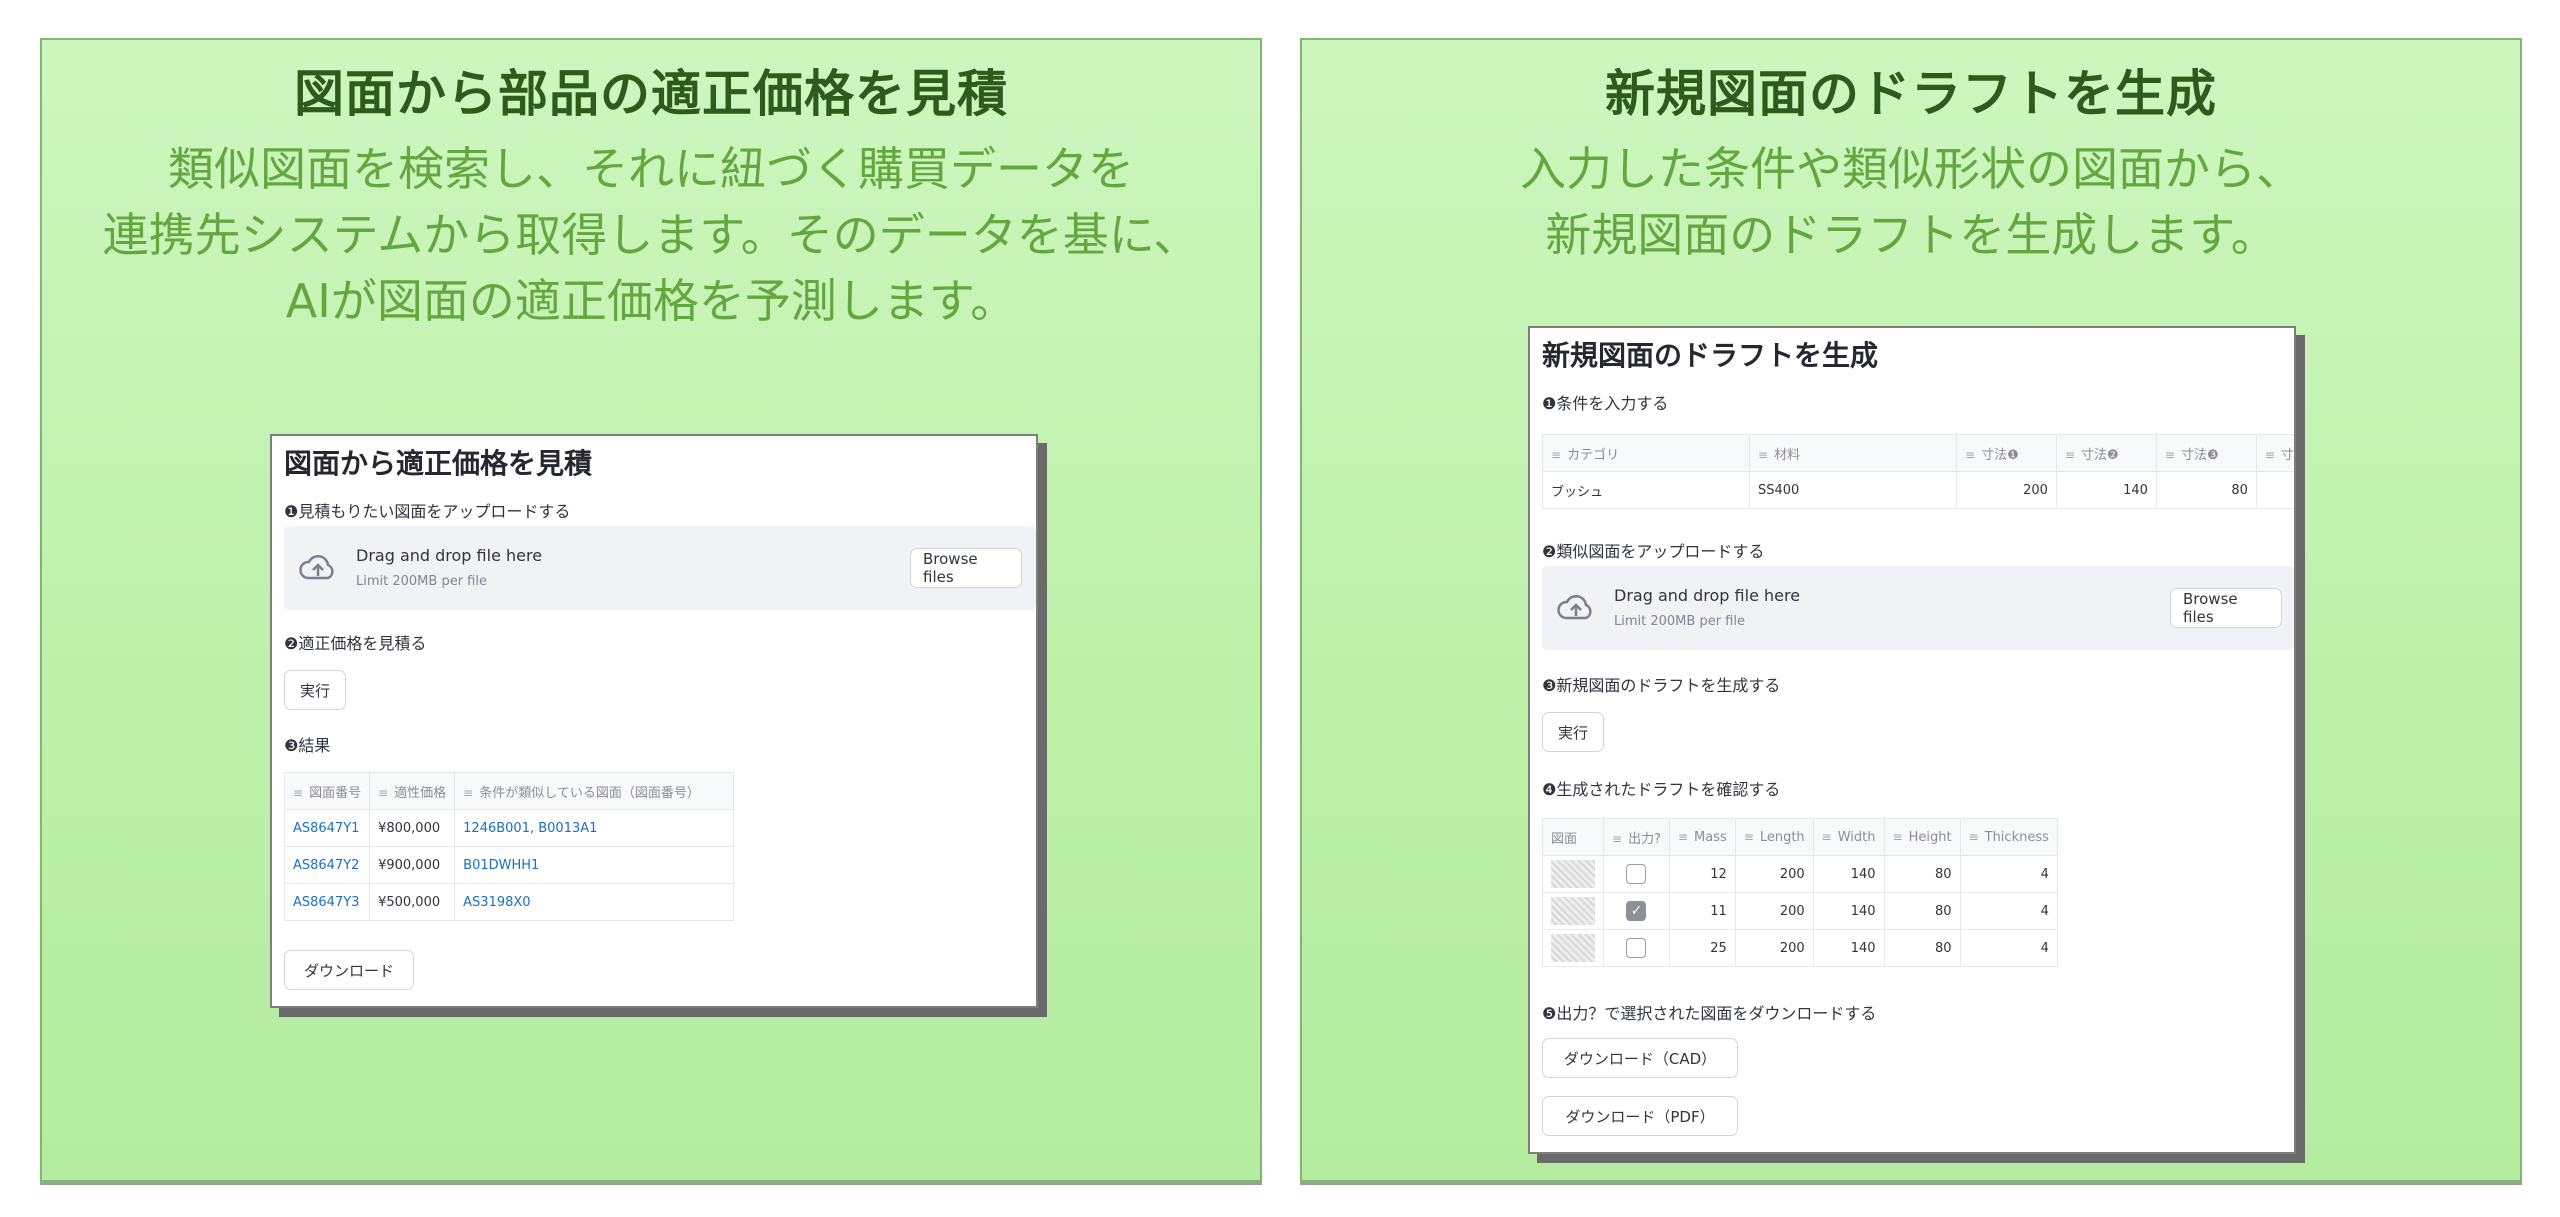 The image size is (2560, 1217). Describe the element at coordinates (594, 902) in the screenshot. I see `similar-drawings-link: AS3198X0` at that location.